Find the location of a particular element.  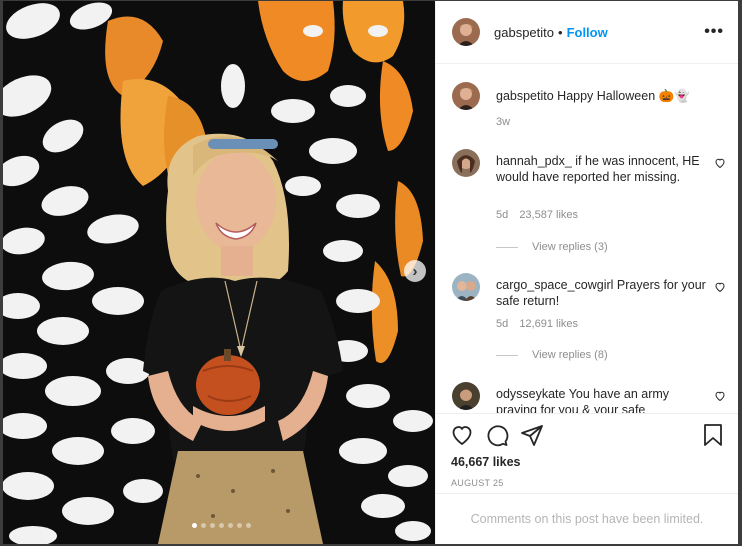

view-replies-button: View replies (8) is located at coordinates (552, 355).